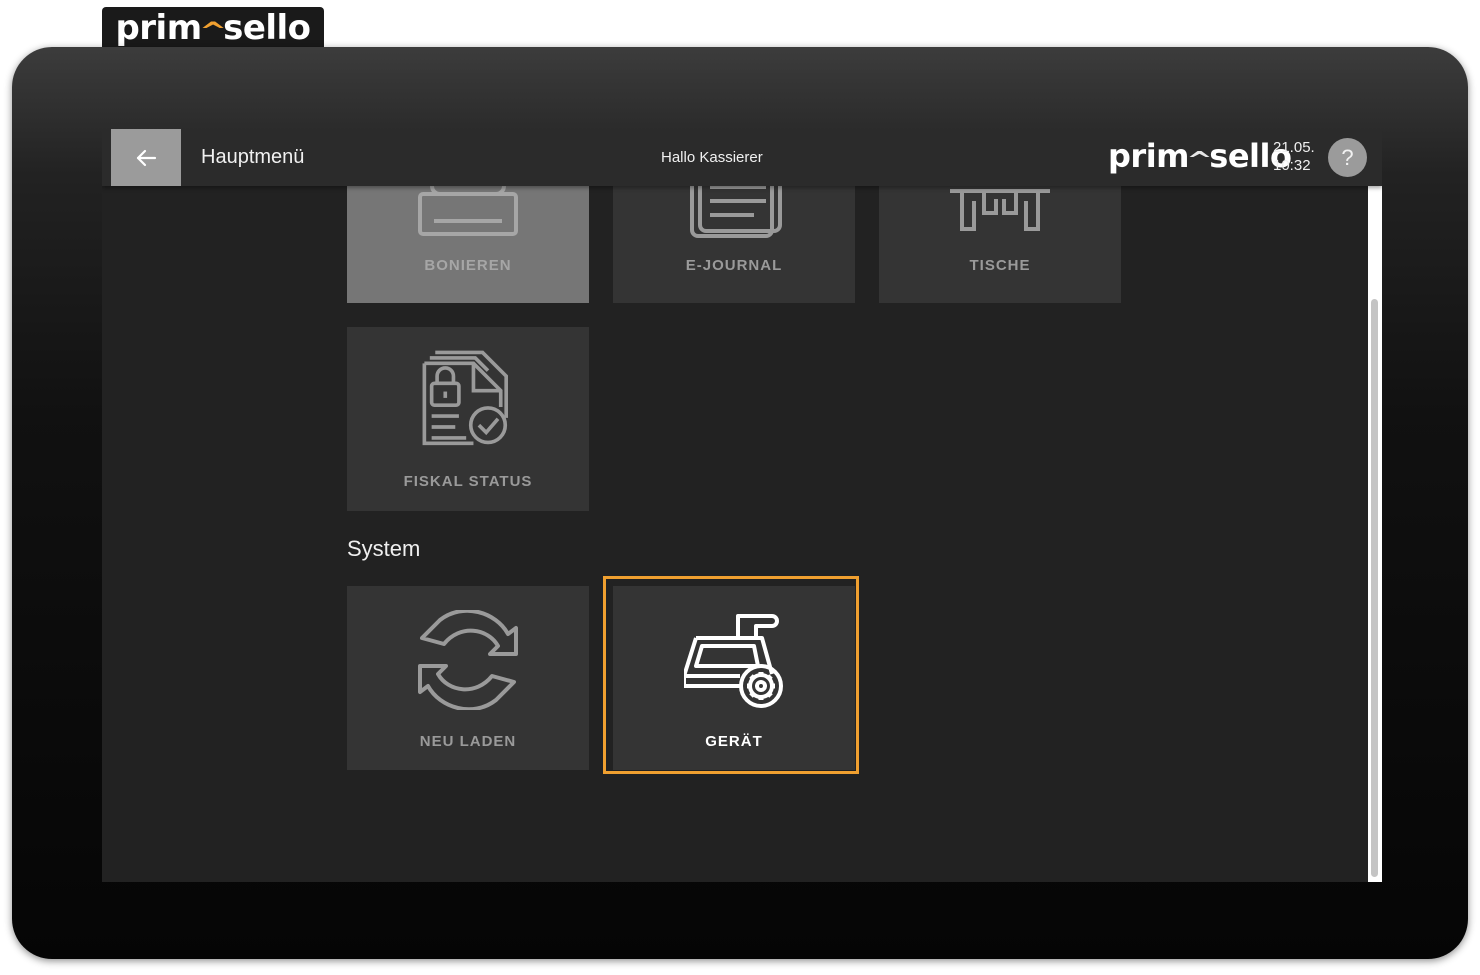  Describe the element at coordinates (468, 481) in the screenshot. I see `tile-label: FISKAL STATUS` at that location.